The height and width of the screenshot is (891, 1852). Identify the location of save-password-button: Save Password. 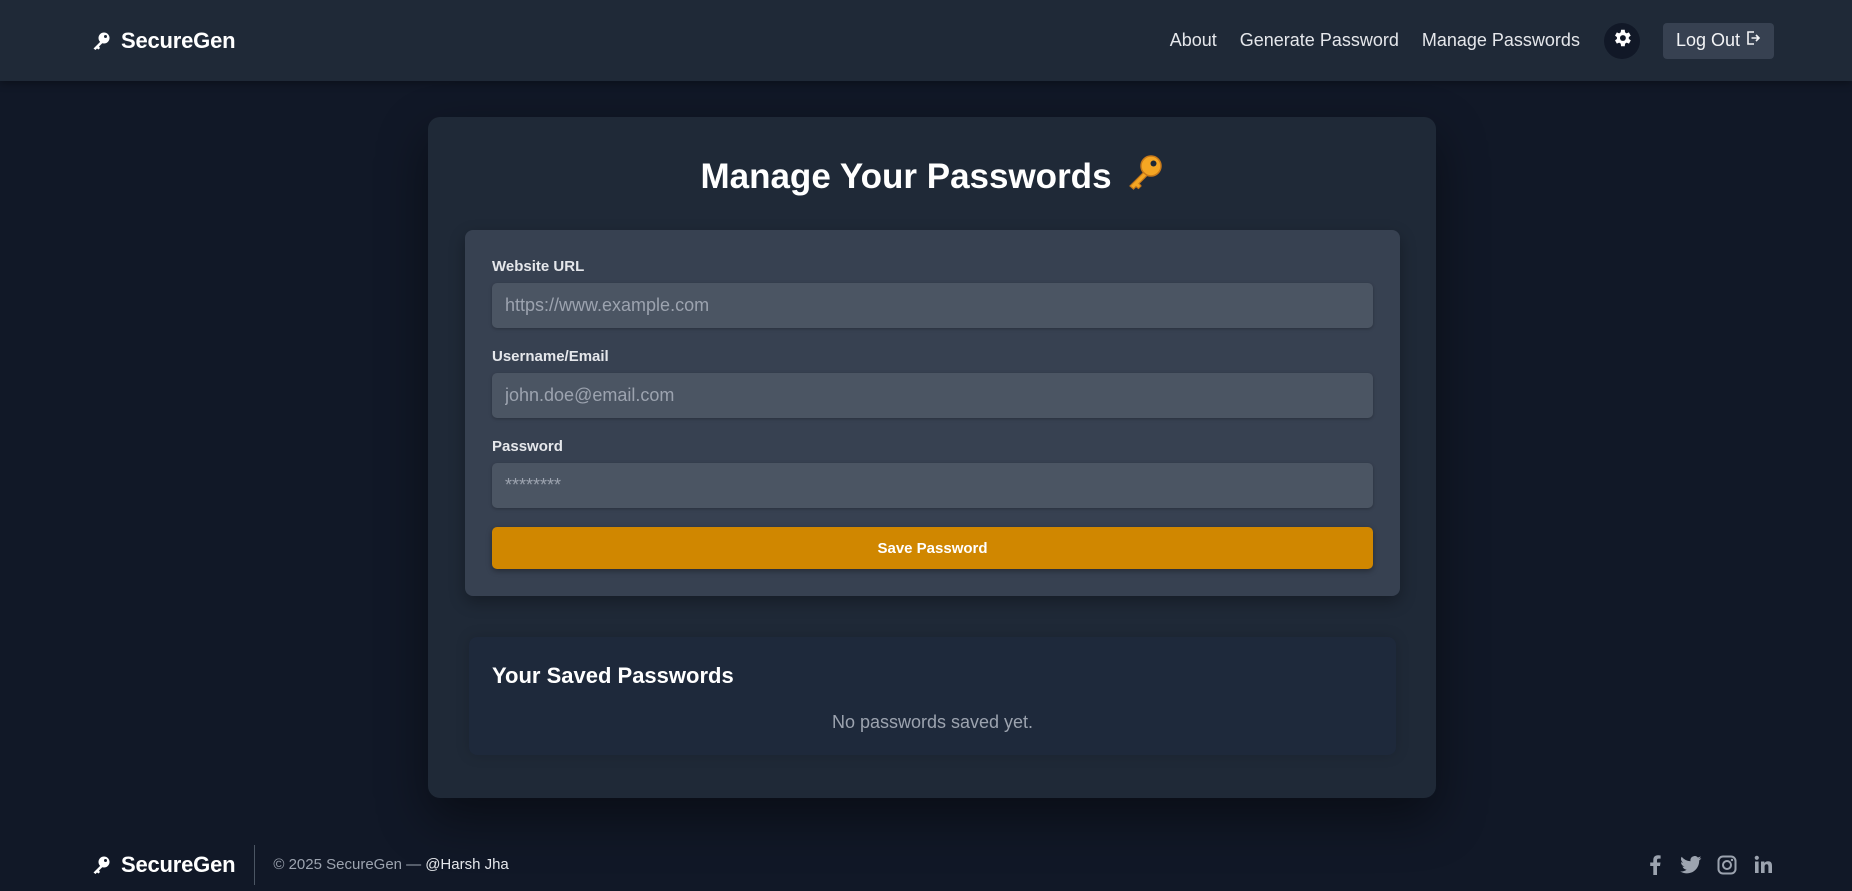
(932, 548).